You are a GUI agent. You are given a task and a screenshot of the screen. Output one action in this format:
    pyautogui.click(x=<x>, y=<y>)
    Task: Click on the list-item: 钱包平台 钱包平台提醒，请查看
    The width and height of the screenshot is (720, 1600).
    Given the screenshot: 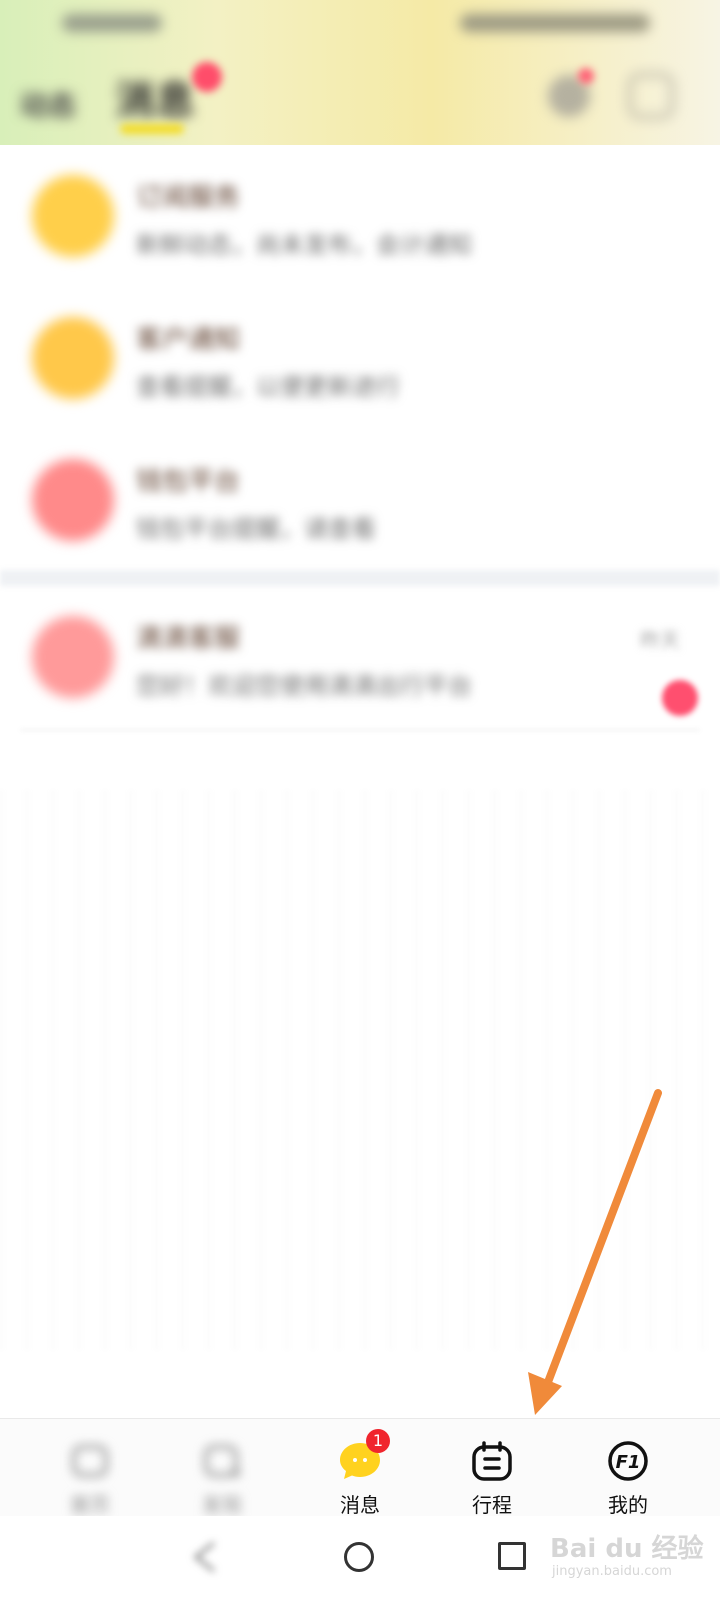 What is the action you would take?
    pyautogui.click(x=360, y=500)
    